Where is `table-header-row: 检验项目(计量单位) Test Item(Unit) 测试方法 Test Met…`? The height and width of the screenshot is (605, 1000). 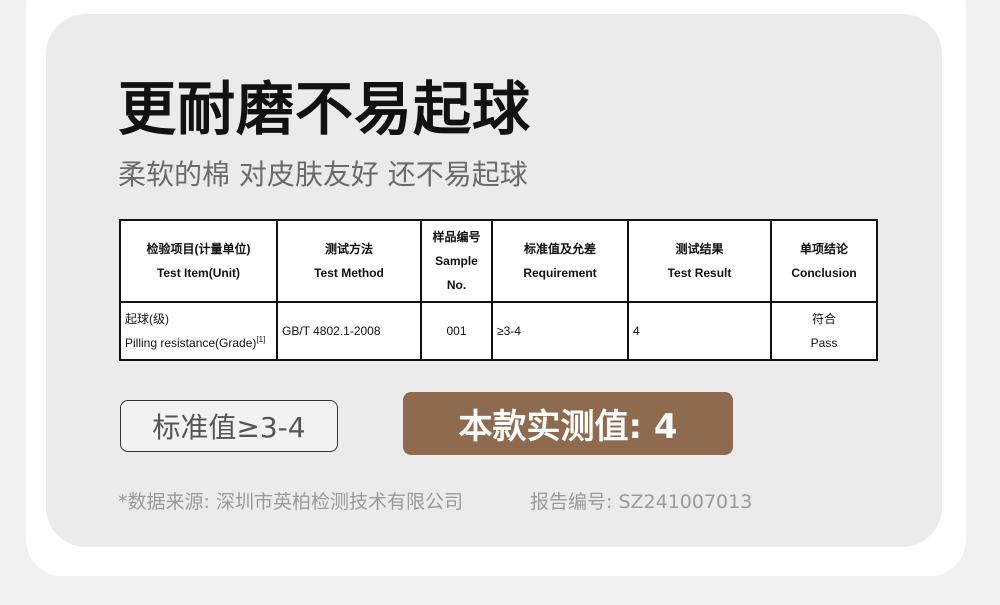
table-header-row: 检验项目(计量单位) Test Item(Unit) 测试方法 Test Met… is located at coordinates (498, 261).